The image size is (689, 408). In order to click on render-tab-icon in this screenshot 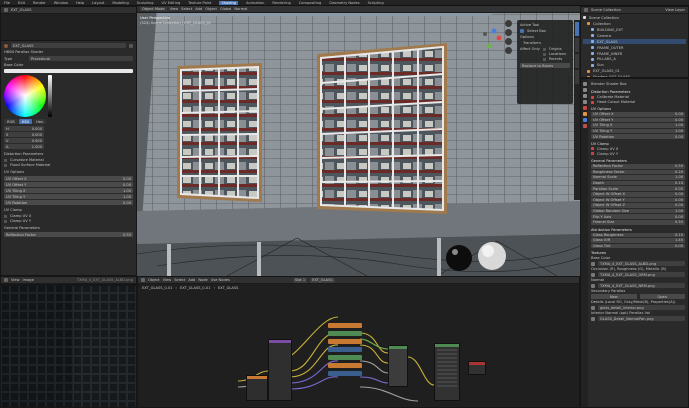, I will do `click(584, 90)`.